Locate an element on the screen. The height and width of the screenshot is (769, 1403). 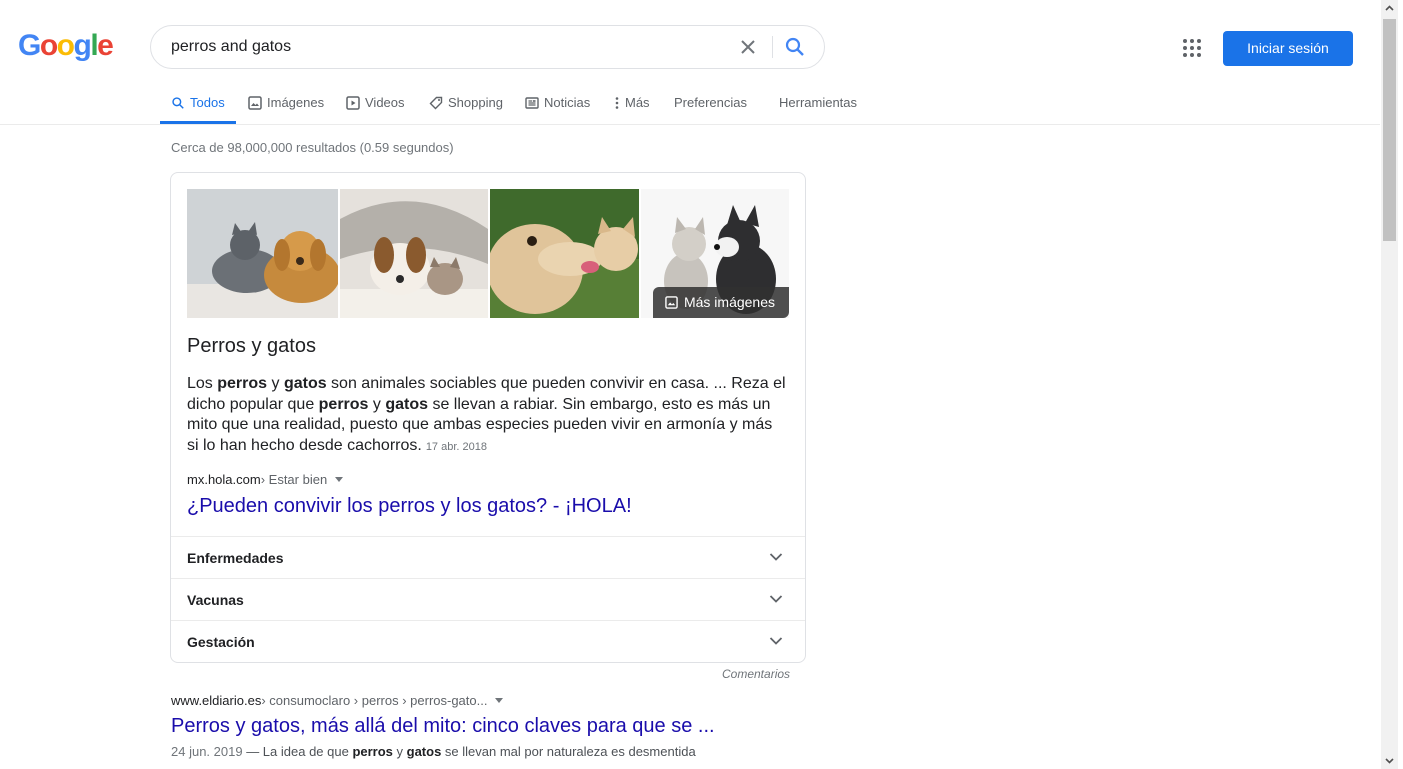
play-icon is located at coordinates (353, 103).